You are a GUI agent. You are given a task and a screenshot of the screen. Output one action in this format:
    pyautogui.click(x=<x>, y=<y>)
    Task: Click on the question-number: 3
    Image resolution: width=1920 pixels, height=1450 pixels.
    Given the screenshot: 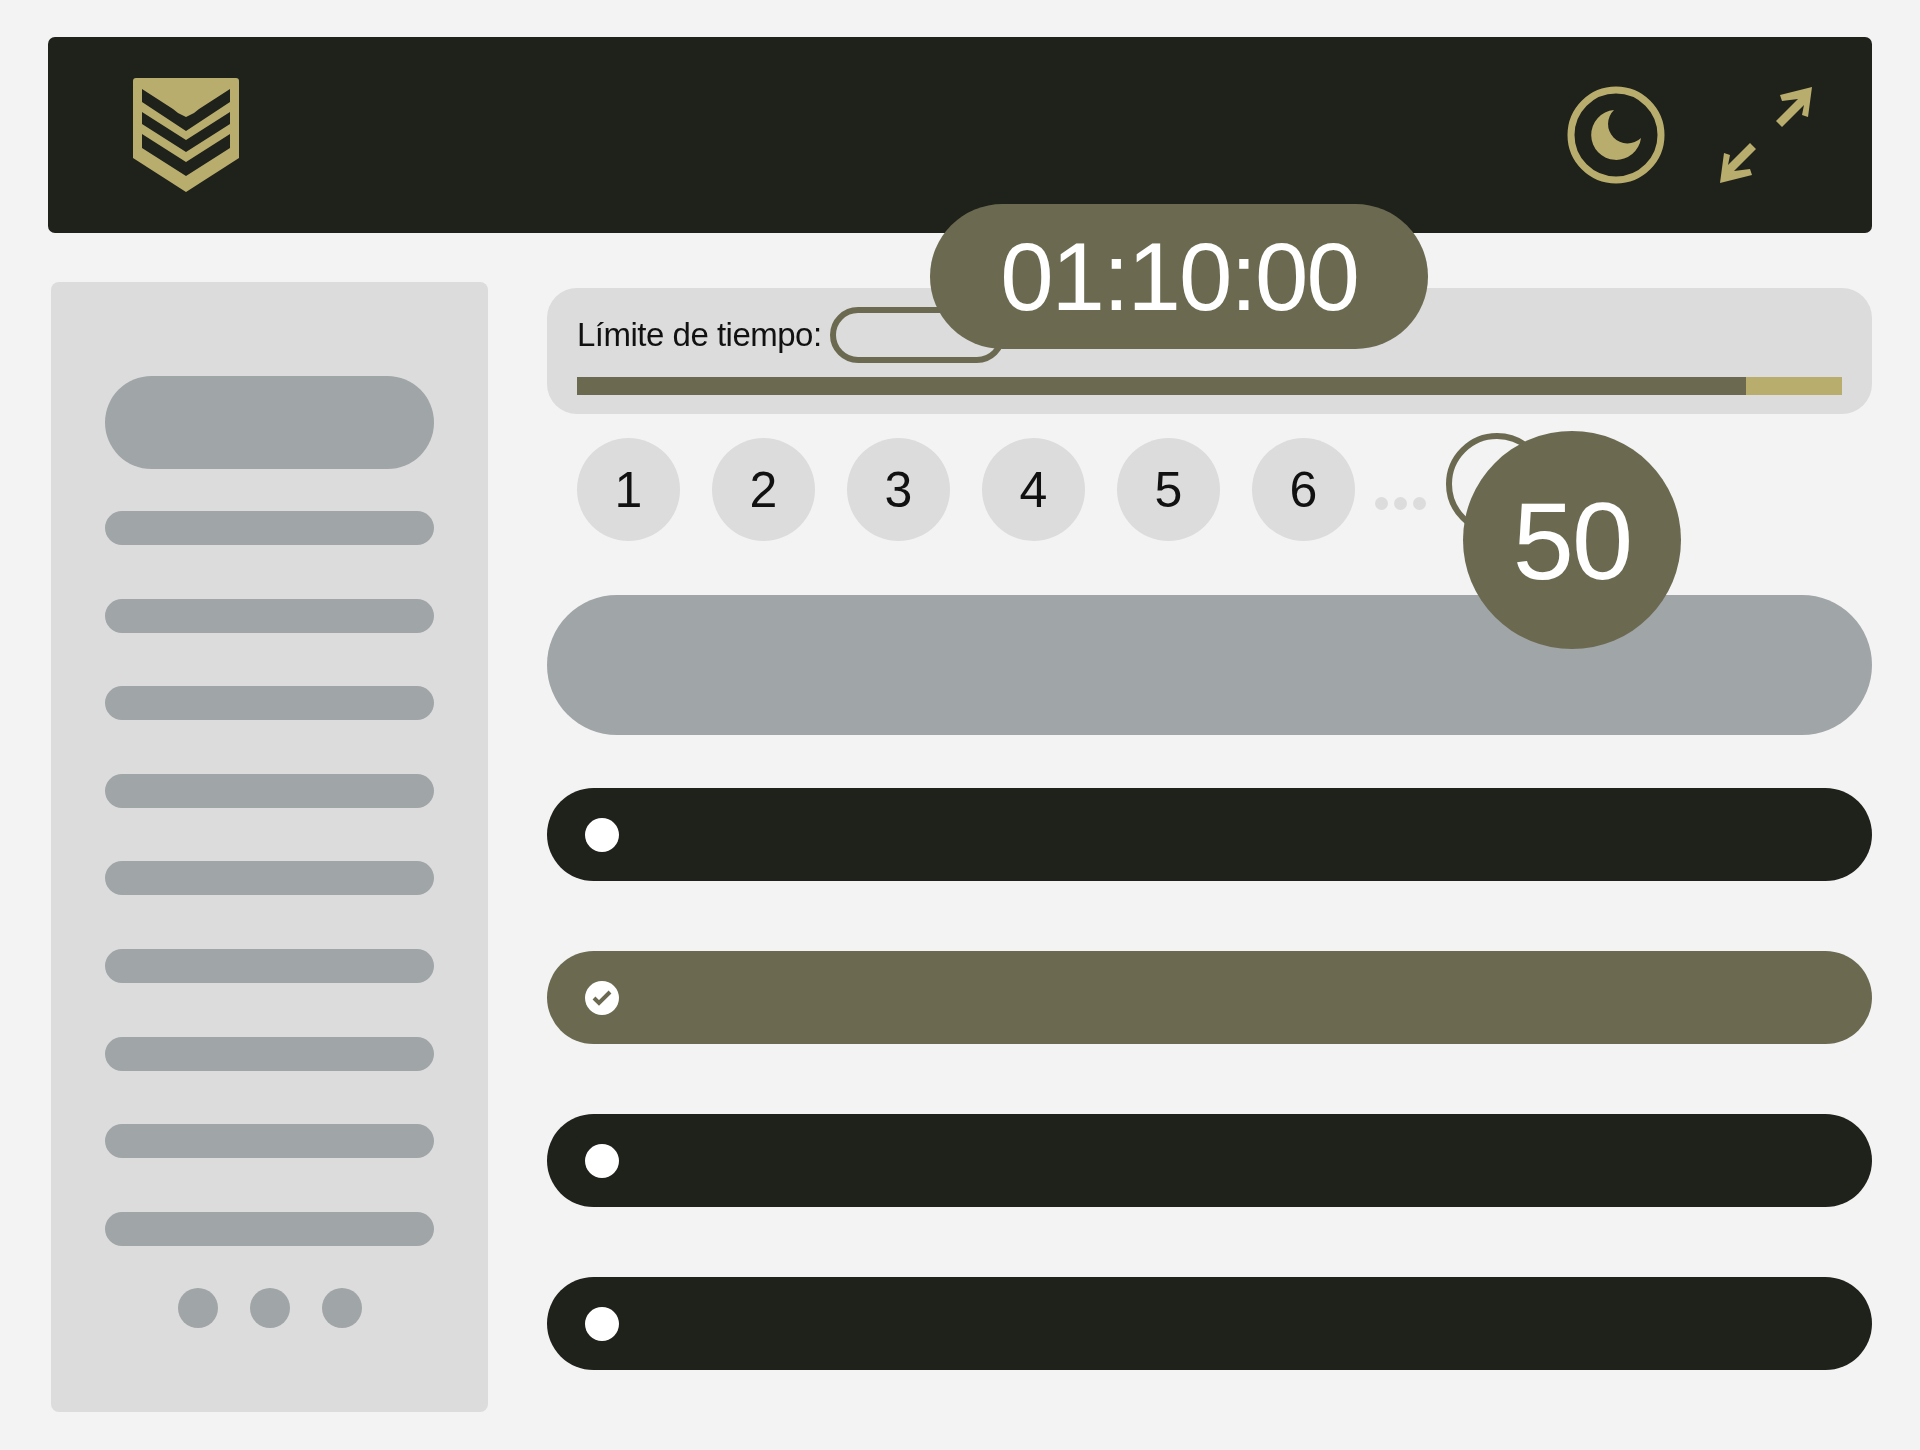 What is the action you would take?
    pyautogui.click(x=898, y=489)
    